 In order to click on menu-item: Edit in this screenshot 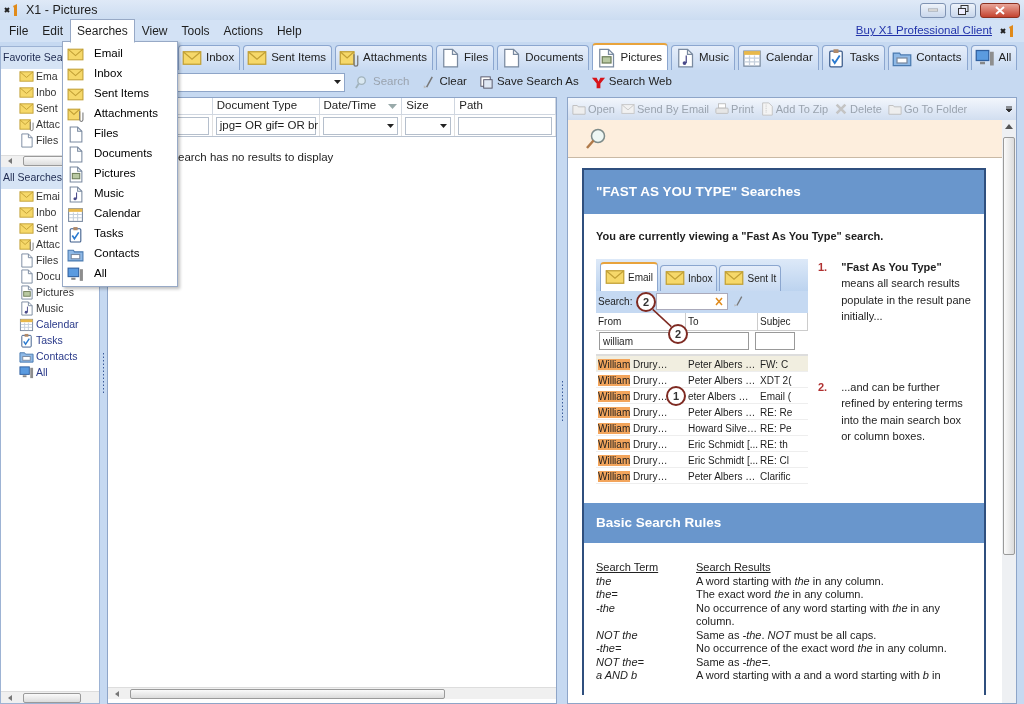, I will do `click(53, 31)`.